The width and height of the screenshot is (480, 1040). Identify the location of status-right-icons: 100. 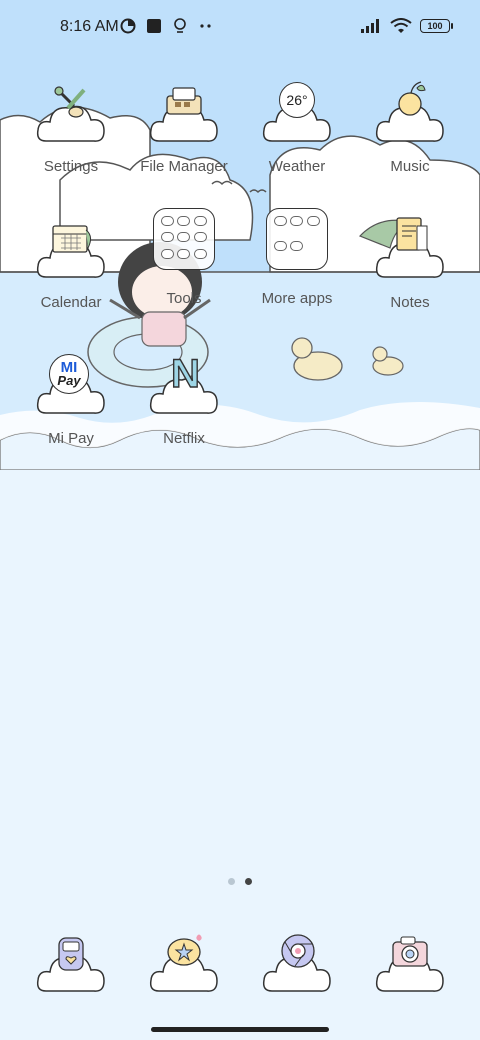
(406, 26).